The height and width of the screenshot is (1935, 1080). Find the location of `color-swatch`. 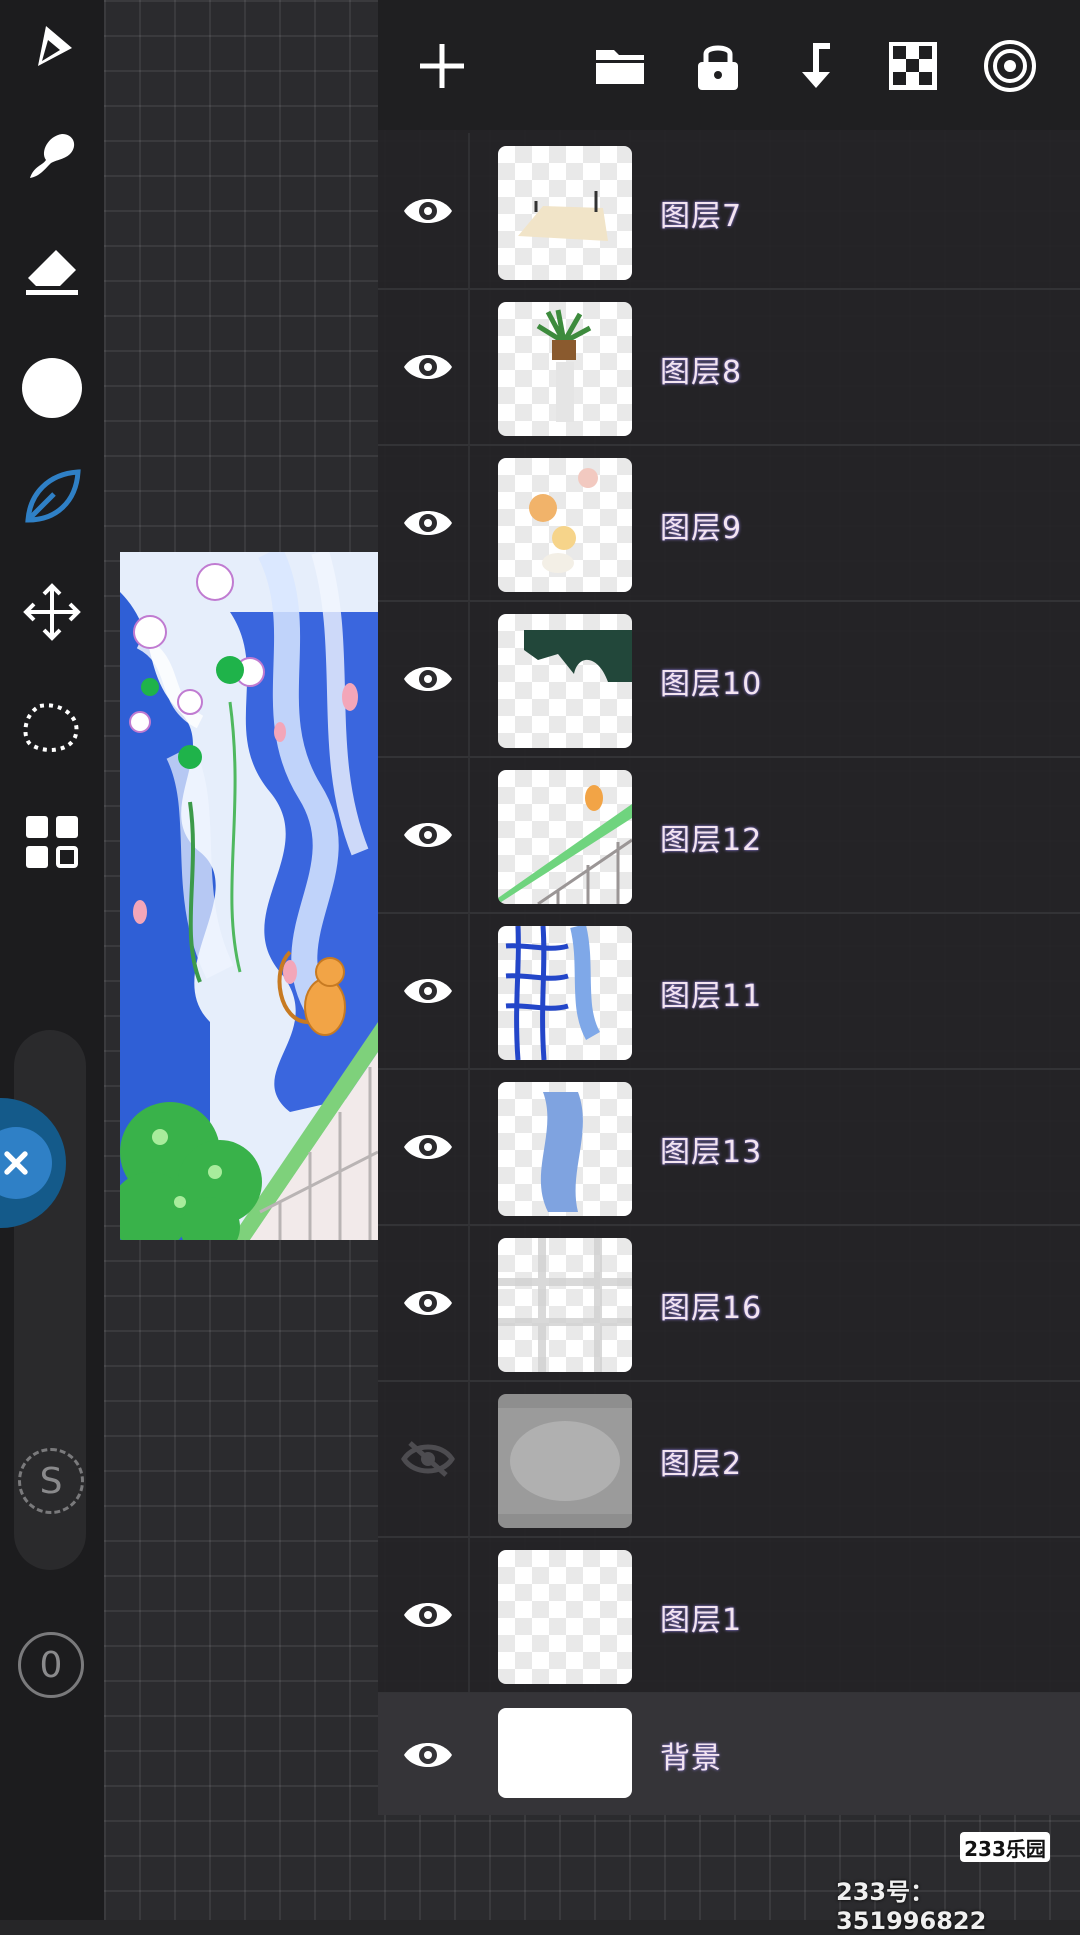

color-swatch is located at coordinates (52, 388).